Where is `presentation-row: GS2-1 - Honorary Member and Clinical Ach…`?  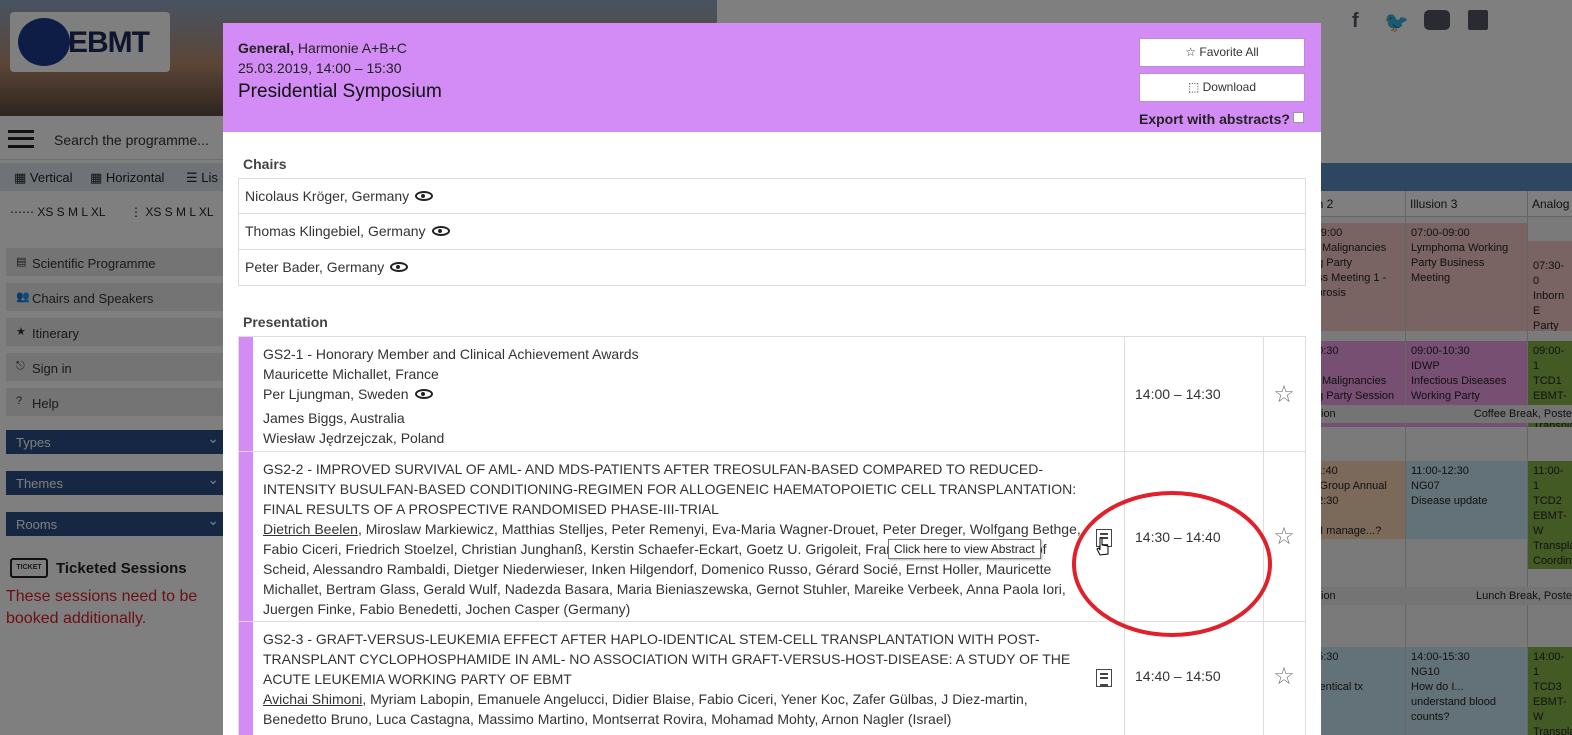 presentation-row: GS2-1 - Honorary Member and Clinical Ach… is located at coordinates (772, 394).